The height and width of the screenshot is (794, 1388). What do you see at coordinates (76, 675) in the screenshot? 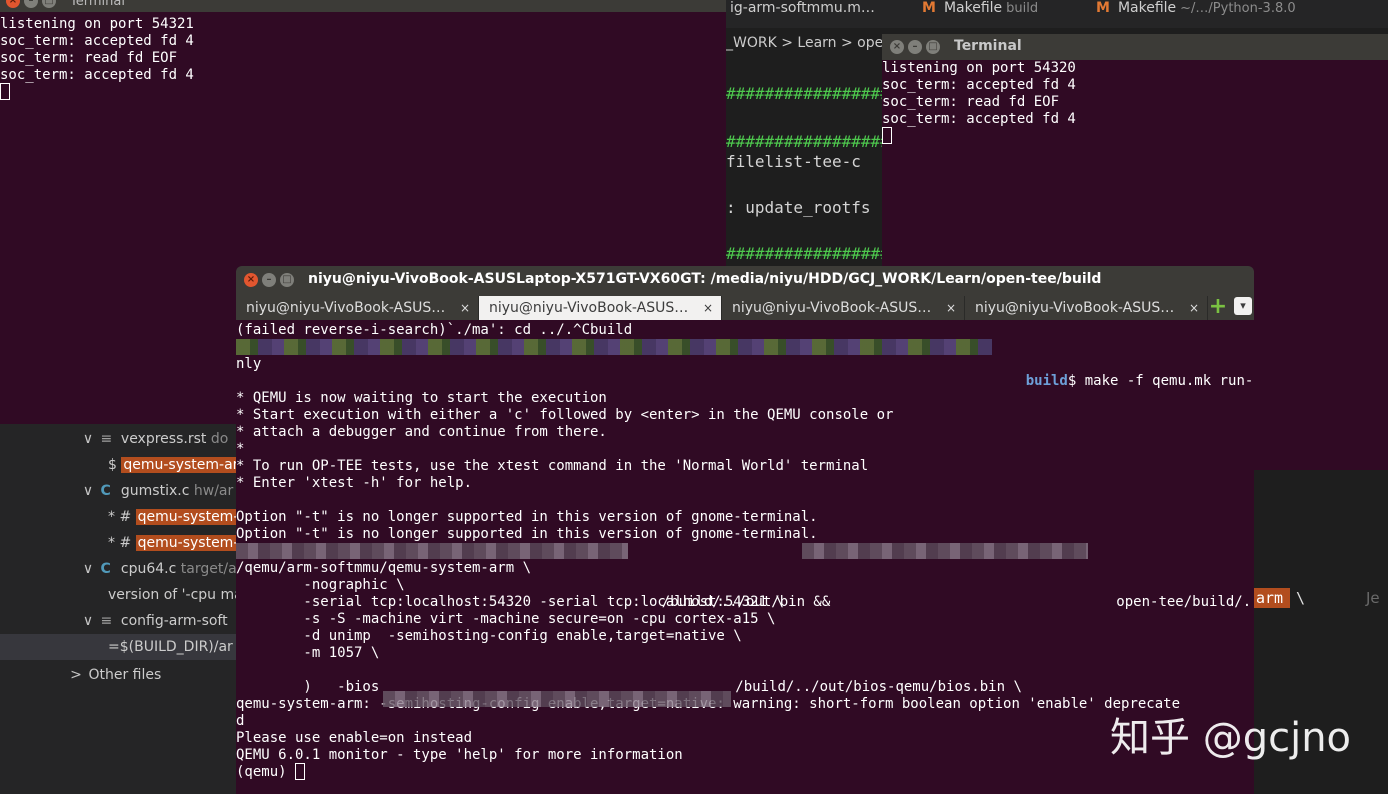
I see `chevron-right-icon: >` at bounding box center [76, 675].